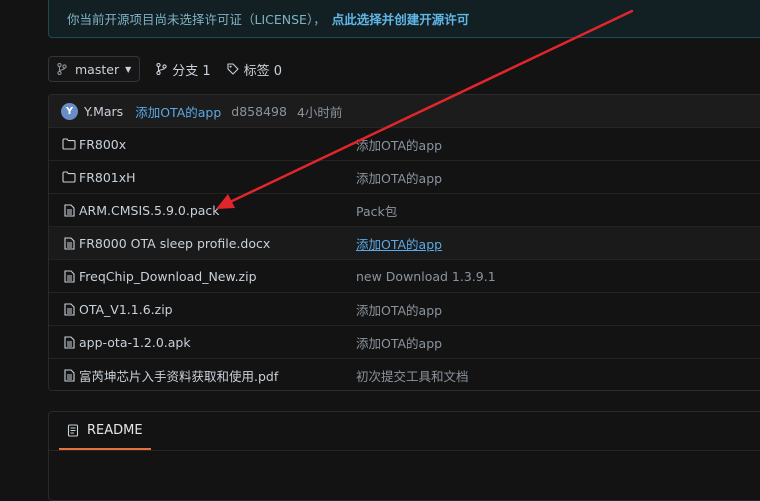  Describe the element at coordinates (263, 71) in the screenshot. I see `tags-count: 标签 0` at that location.